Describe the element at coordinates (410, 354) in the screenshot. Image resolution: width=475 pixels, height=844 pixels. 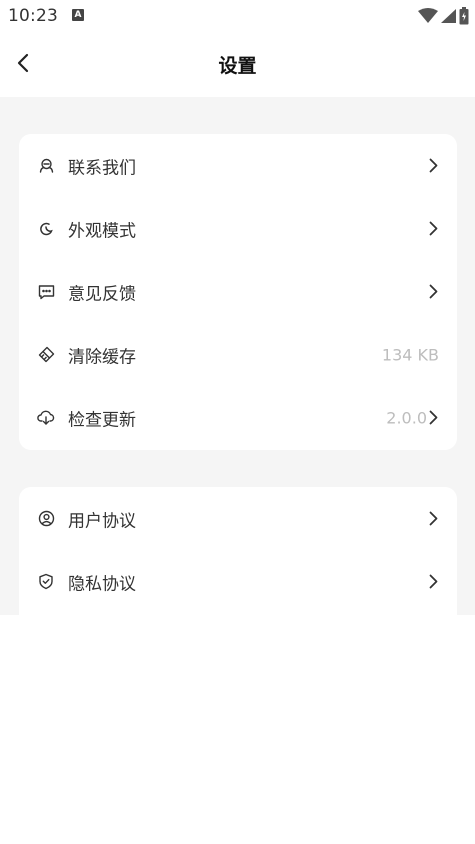
I see `cache-size-value: 134 KB` at that location.